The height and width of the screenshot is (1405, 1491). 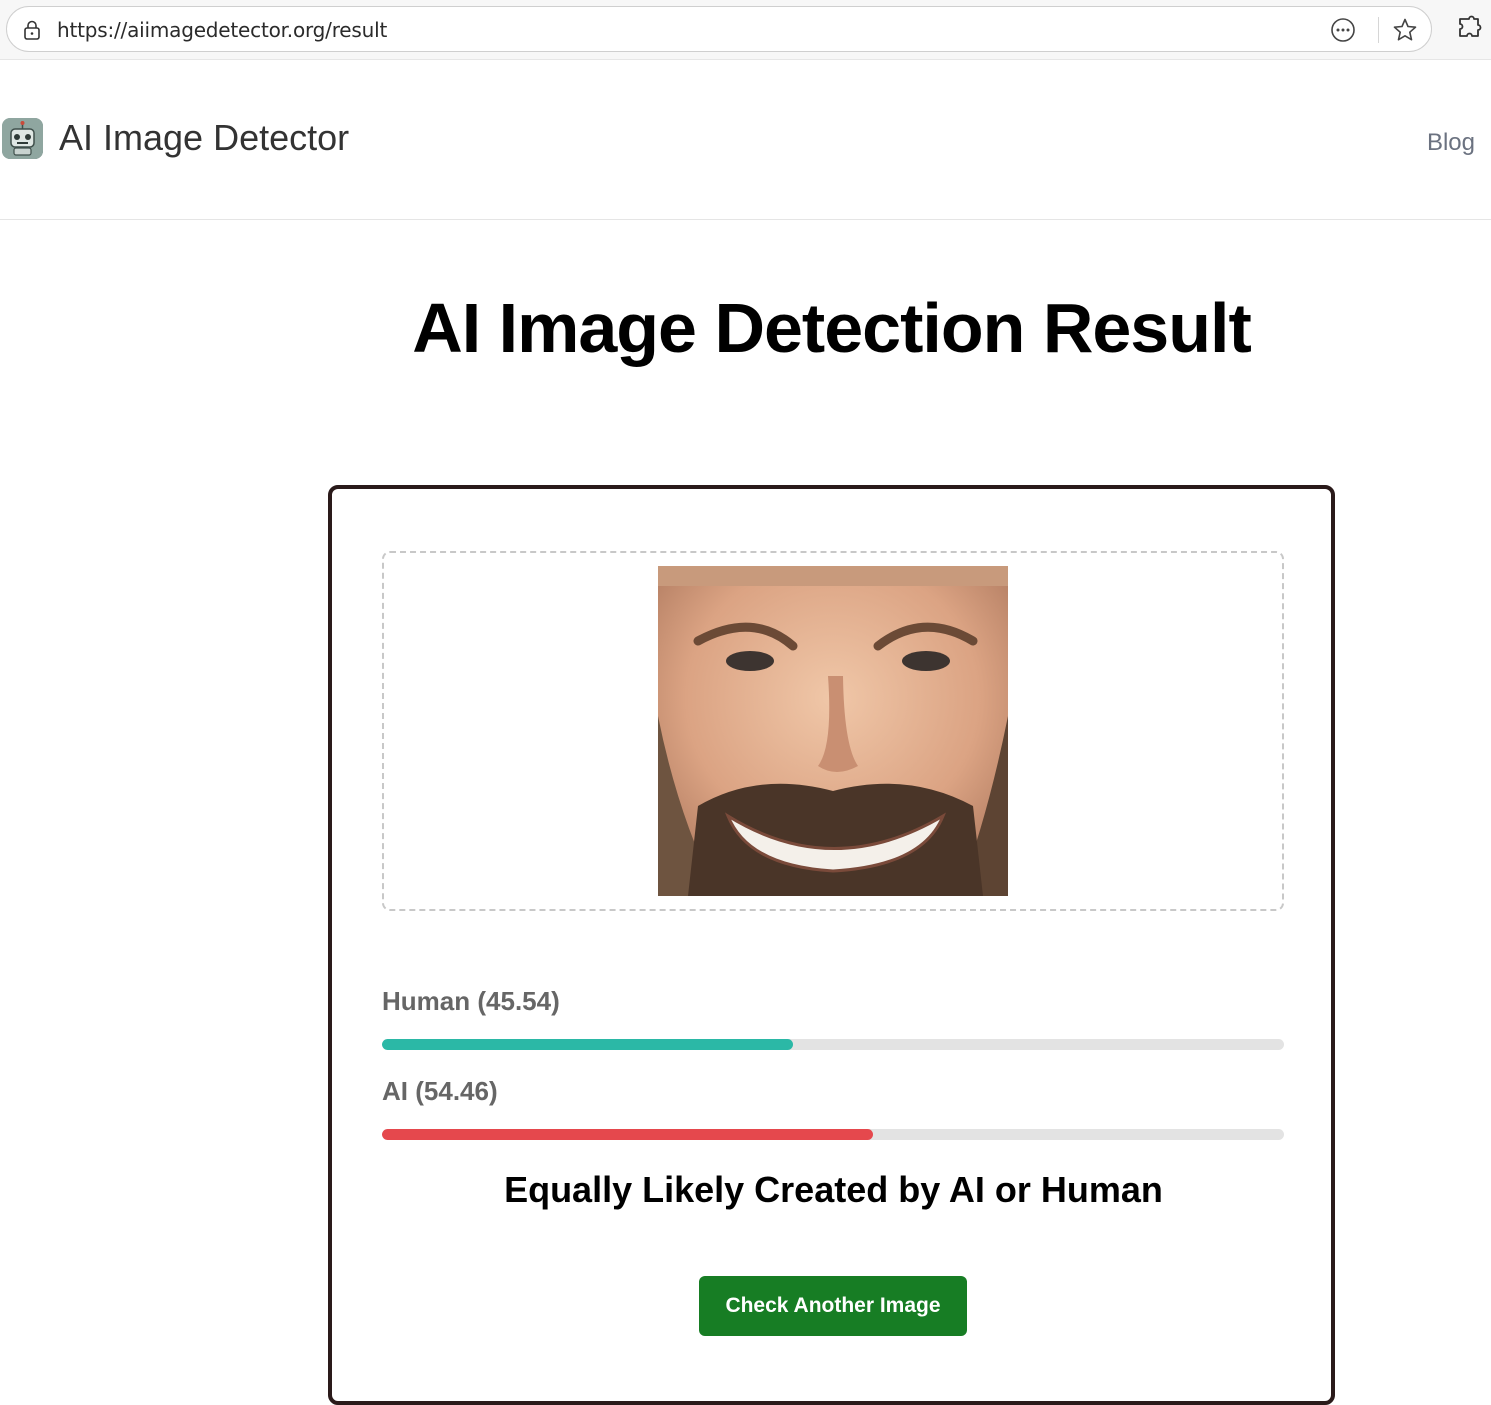 I want to click on check-another-image-button: Check Another Image, so click(x=833, y=1306).